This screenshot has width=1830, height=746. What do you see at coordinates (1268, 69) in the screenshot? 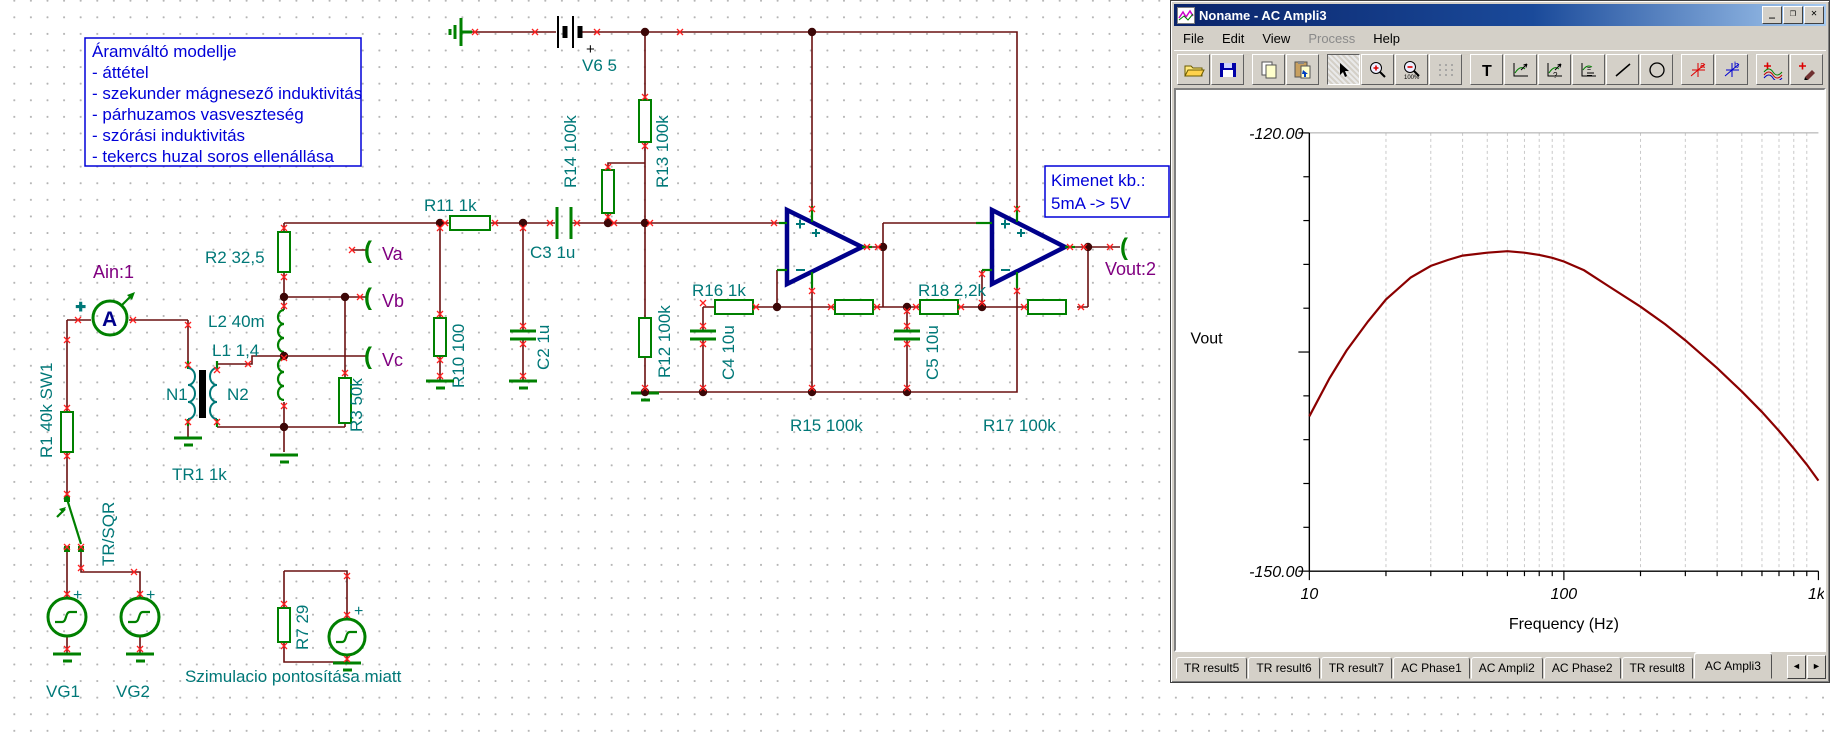
I see `copy-icon` at bounding box center [1268, 69].